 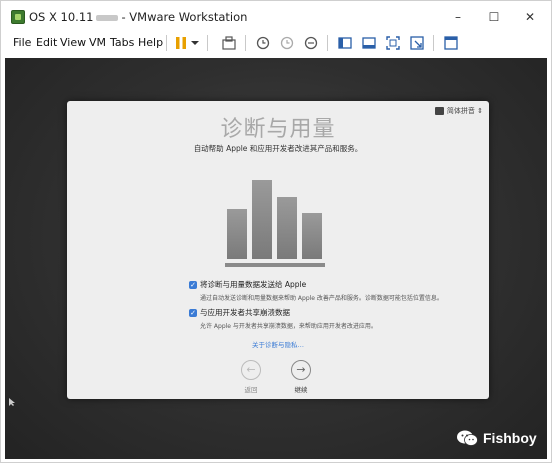 I want to click on wechat-logo-icon, so click(x=467, y=438).